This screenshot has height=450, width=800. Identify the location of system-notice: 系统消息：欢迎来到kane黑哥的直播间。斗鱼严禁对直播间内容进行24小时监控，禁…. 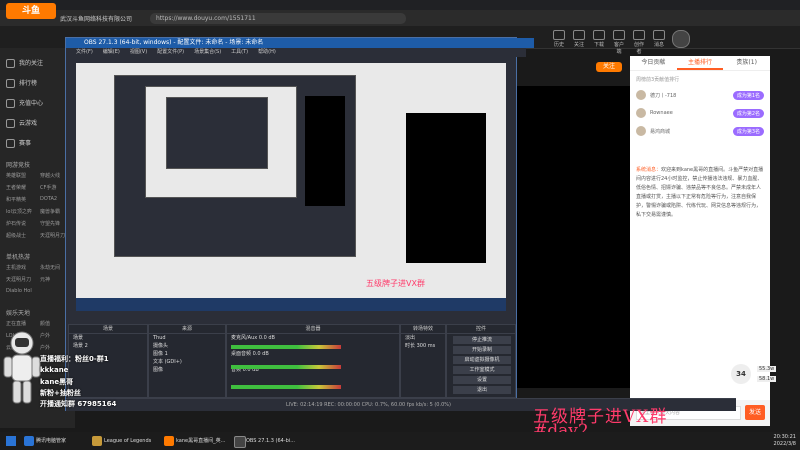
(700, 192).